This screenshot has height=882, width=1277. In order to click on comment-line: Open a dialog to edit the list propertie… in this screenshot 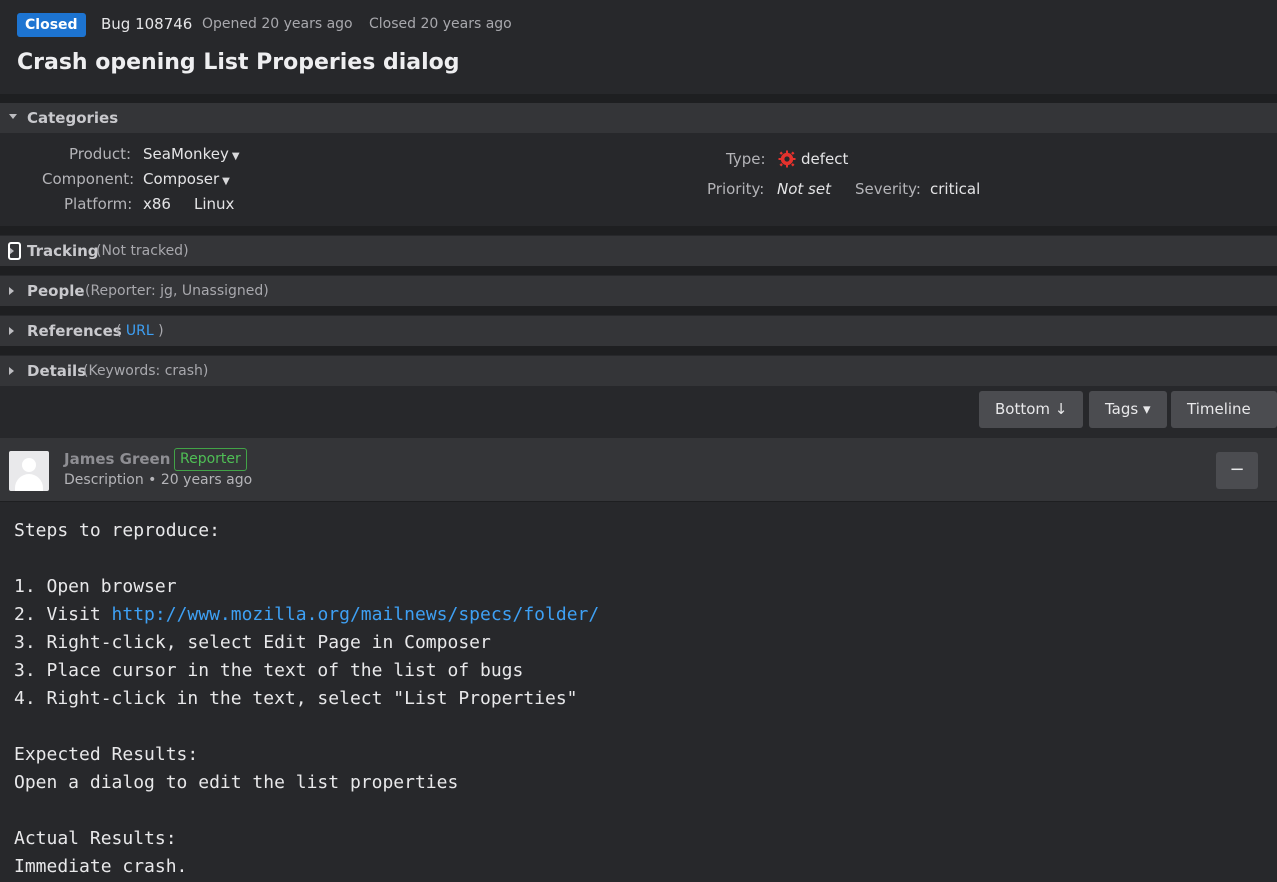, I will do `click(236, 782)`.